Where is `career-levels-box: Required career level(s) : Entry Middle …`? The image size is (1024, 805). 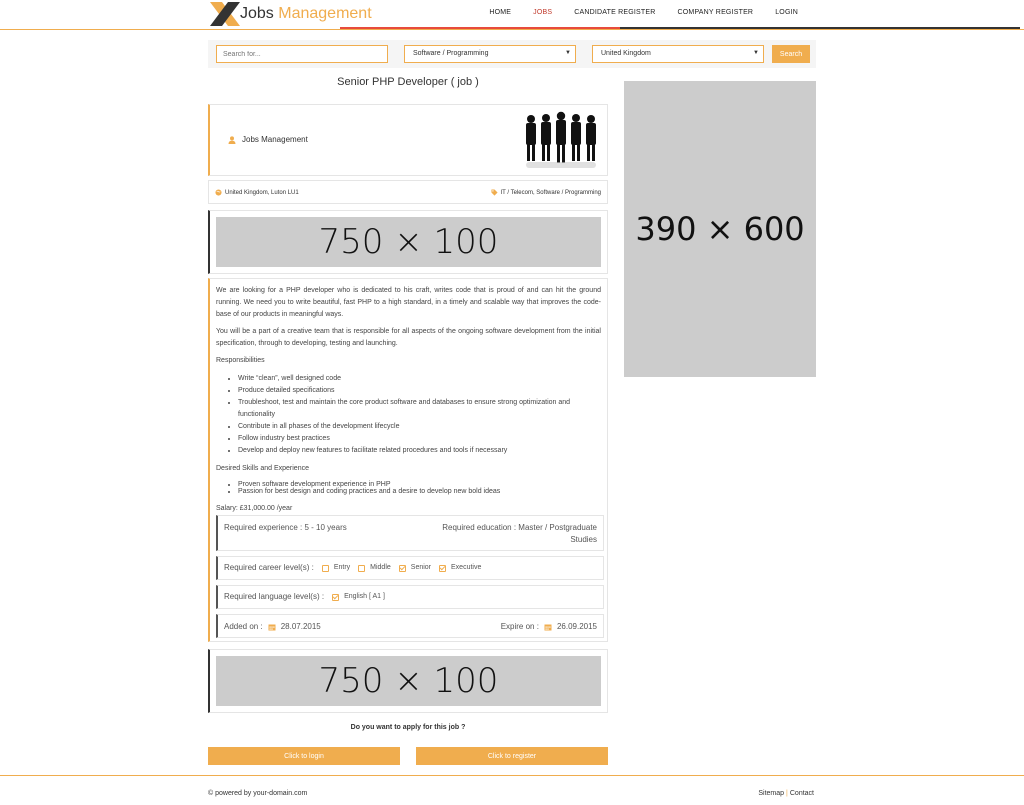 career-levels-box: Required career level(s) : Entry Middle … is located at coordinates (410, 568).